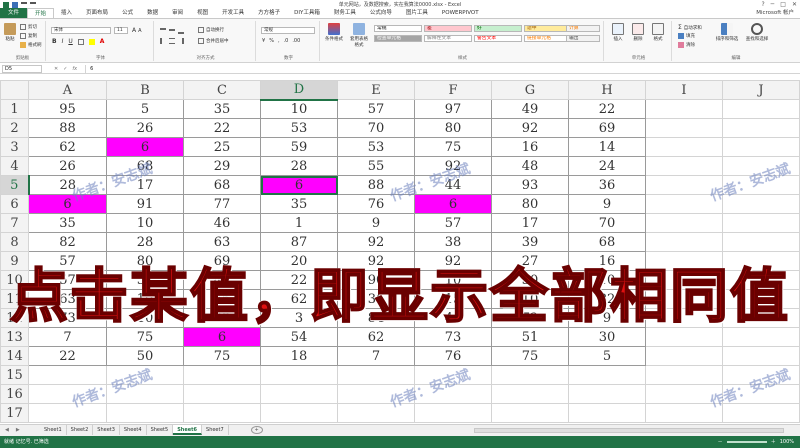 This screenshot has height=448, width=800. I want to click on tab-formulas: 公式, so click(127, 13).